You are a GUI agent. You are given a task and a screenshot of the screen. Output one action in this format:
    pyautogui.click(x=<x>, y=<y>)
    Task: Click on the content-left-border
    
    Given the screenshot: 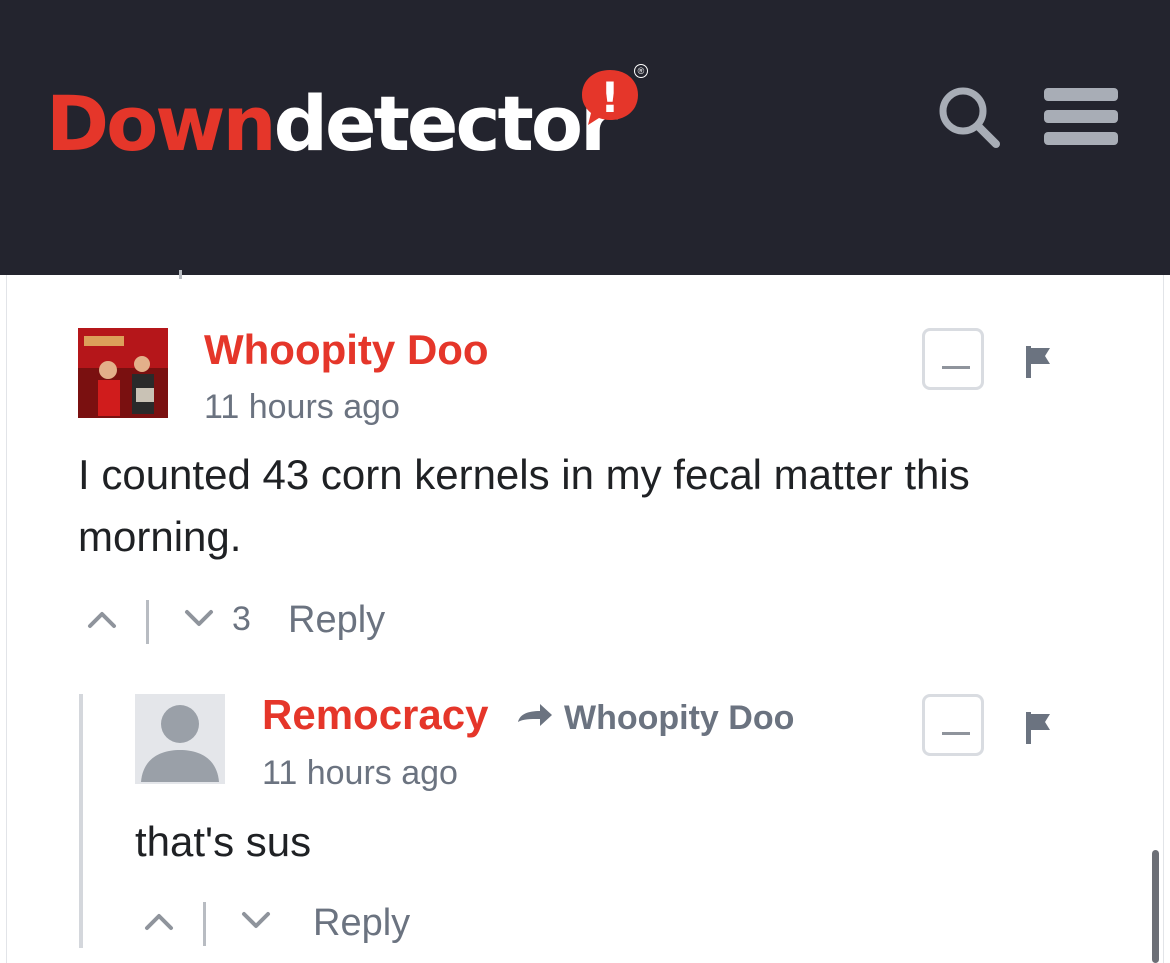 What is the action you would take?
    pyautogui.click(x=6, y=619)
    